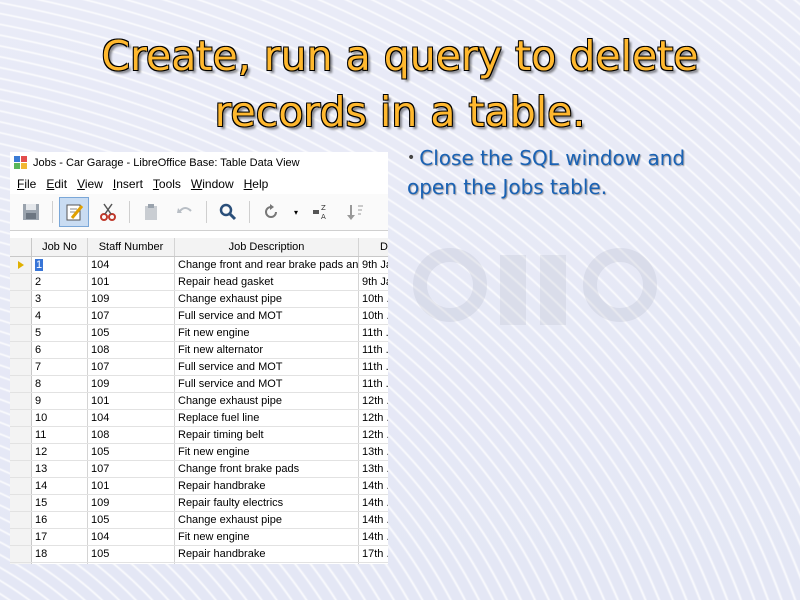 The height and width of the screenshot is (600, 800). I want to click on column-header-job-description: Job Description, so click(267, 247).